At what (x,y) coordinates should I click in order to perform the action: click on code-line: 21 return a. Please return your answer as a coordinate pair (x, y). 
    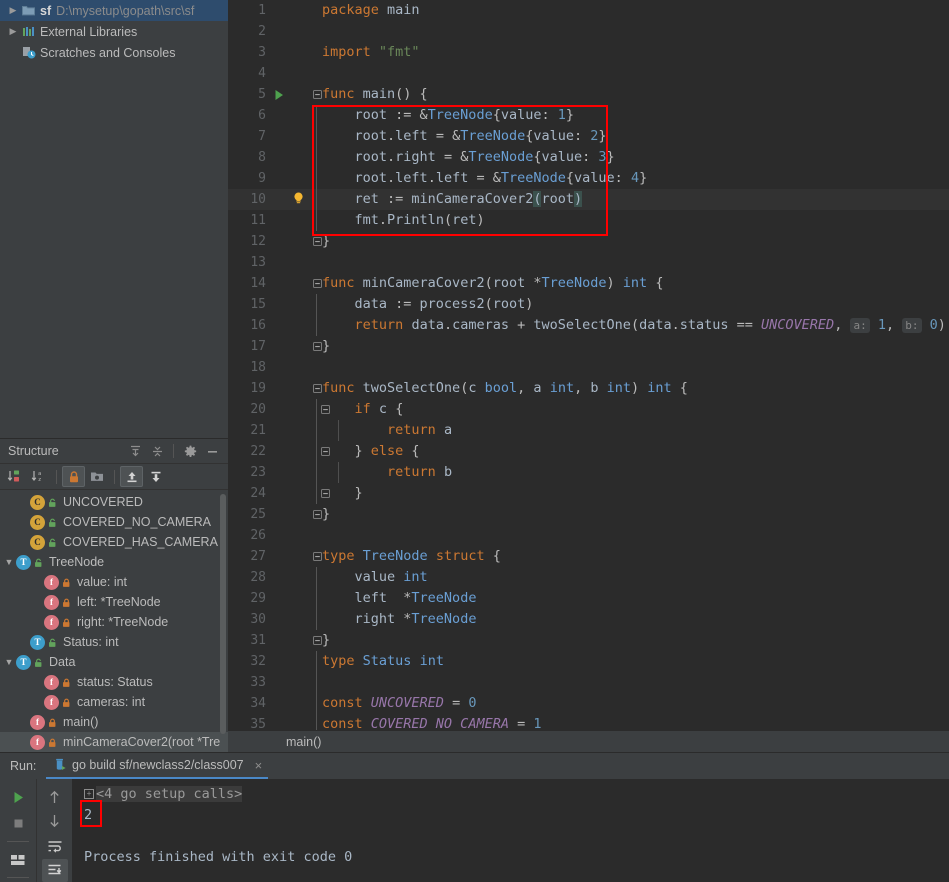
    Looking at the image, I should click on (588, 430).